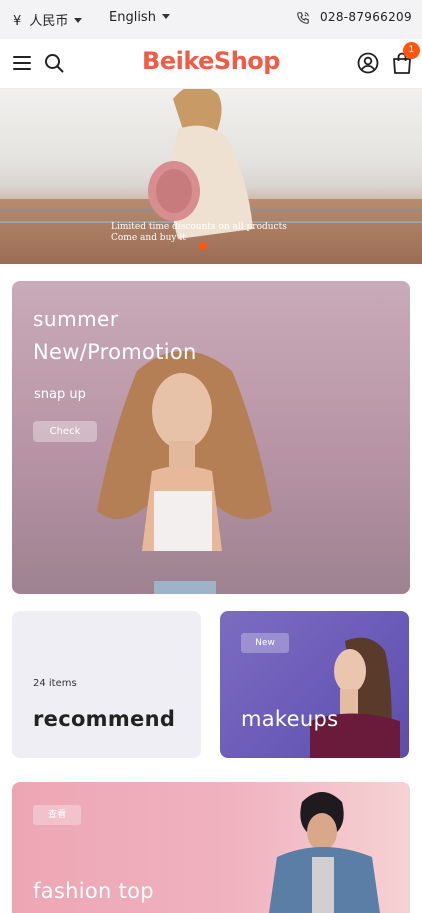 The width and height of the screenshot is (422, 913). What do you see at coordinates (290, 719) in the screenshot?
I see `makeups-title: makeups` at bounding box center [290, 719].